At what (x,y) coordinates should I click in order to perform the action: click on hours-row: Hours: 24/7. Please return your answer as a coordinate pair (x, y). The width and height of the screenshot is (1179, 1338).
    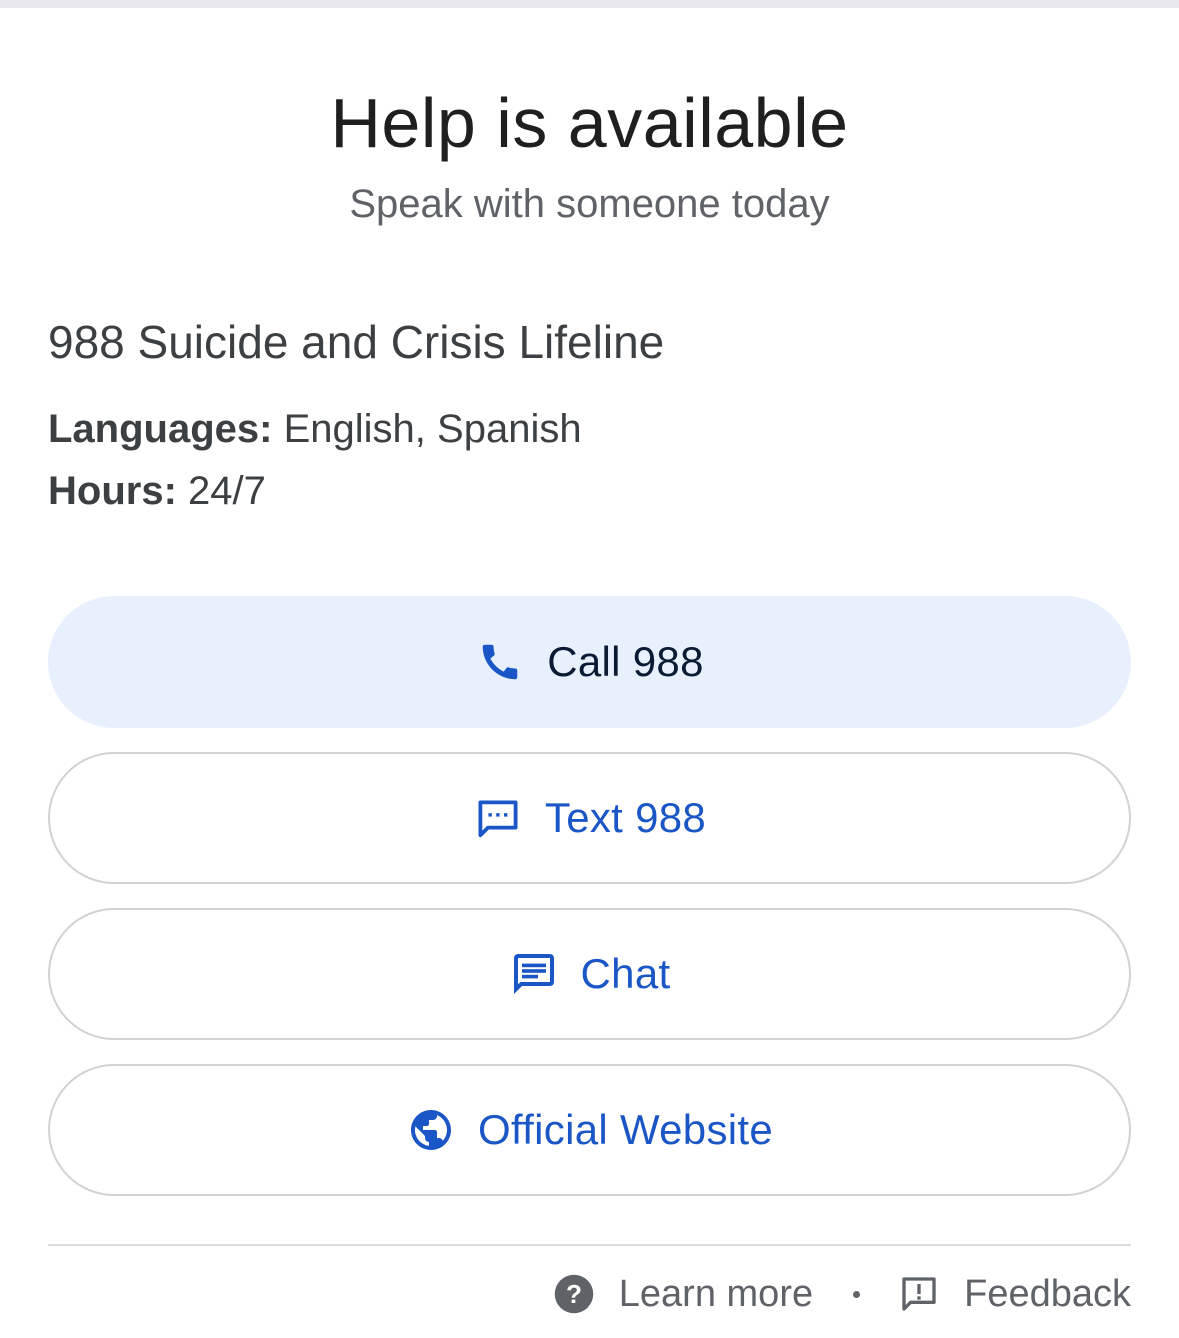
    Looking at the image, I should click on (157, 491).